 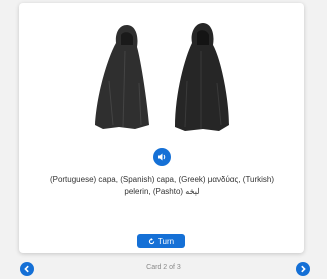 What do you see at coordinates (122, 77) in the screenshot?
I see `cape-left` at bounding box center [122, 77].